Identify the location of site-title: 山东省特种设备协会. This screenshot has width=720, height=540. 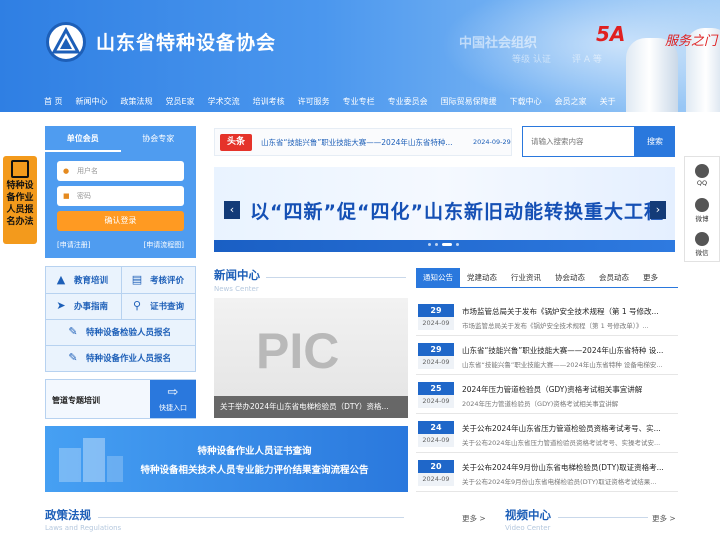
(186, 41).